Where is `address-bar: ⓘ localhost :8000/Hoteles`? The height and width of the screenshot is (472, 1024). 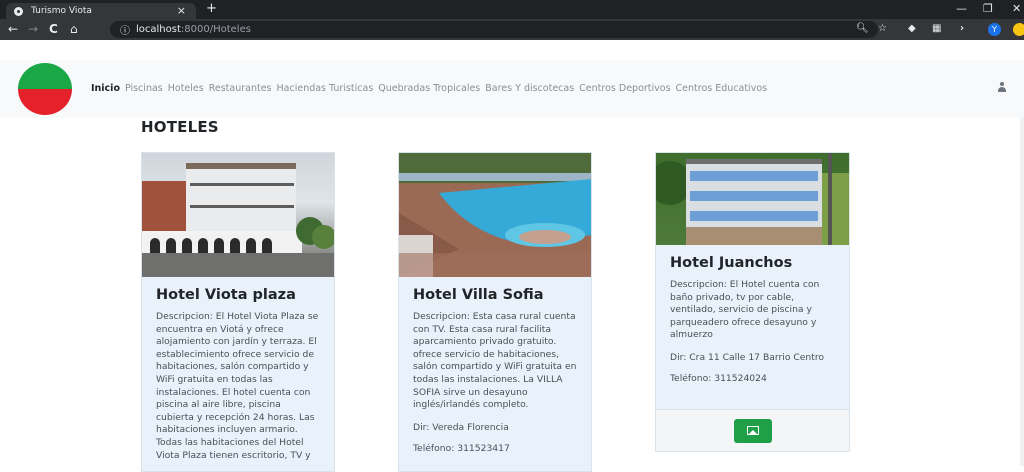 address-bar: ⓘ localhost :8000/Hoteles is located at coordinates (494, 29).